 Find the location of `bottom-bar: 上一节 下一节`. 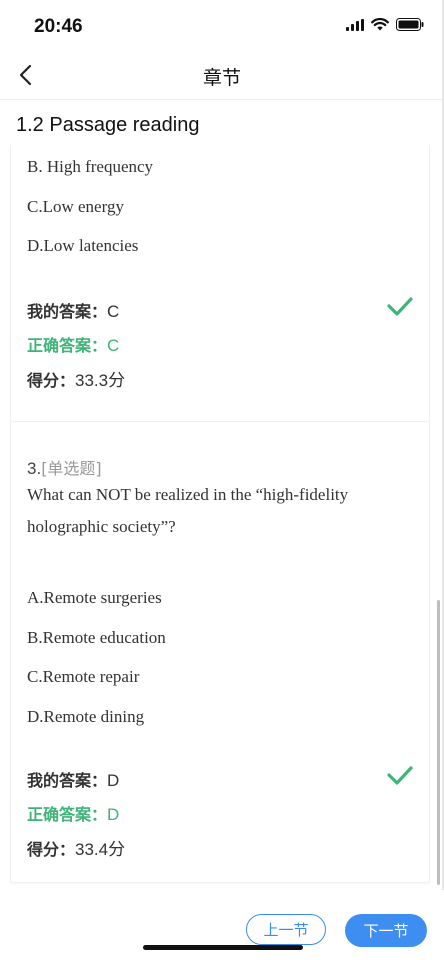

bottom-bar: 上一节 下一节 is located at coordinates (222, 925).